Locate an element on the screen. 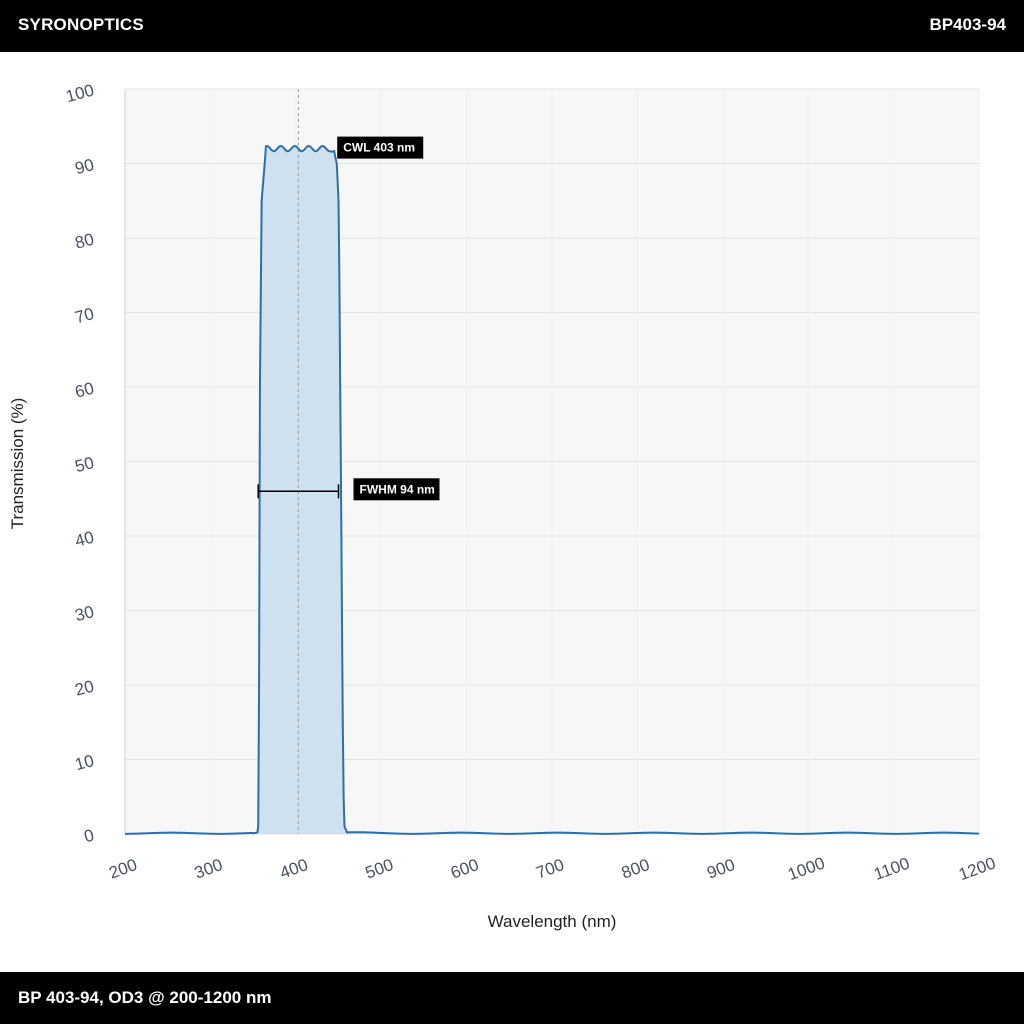 Image resolution: width=1024 pixels, height=1024 pixels. x-tick-label: 1000 is located at coordinates (806, 868).